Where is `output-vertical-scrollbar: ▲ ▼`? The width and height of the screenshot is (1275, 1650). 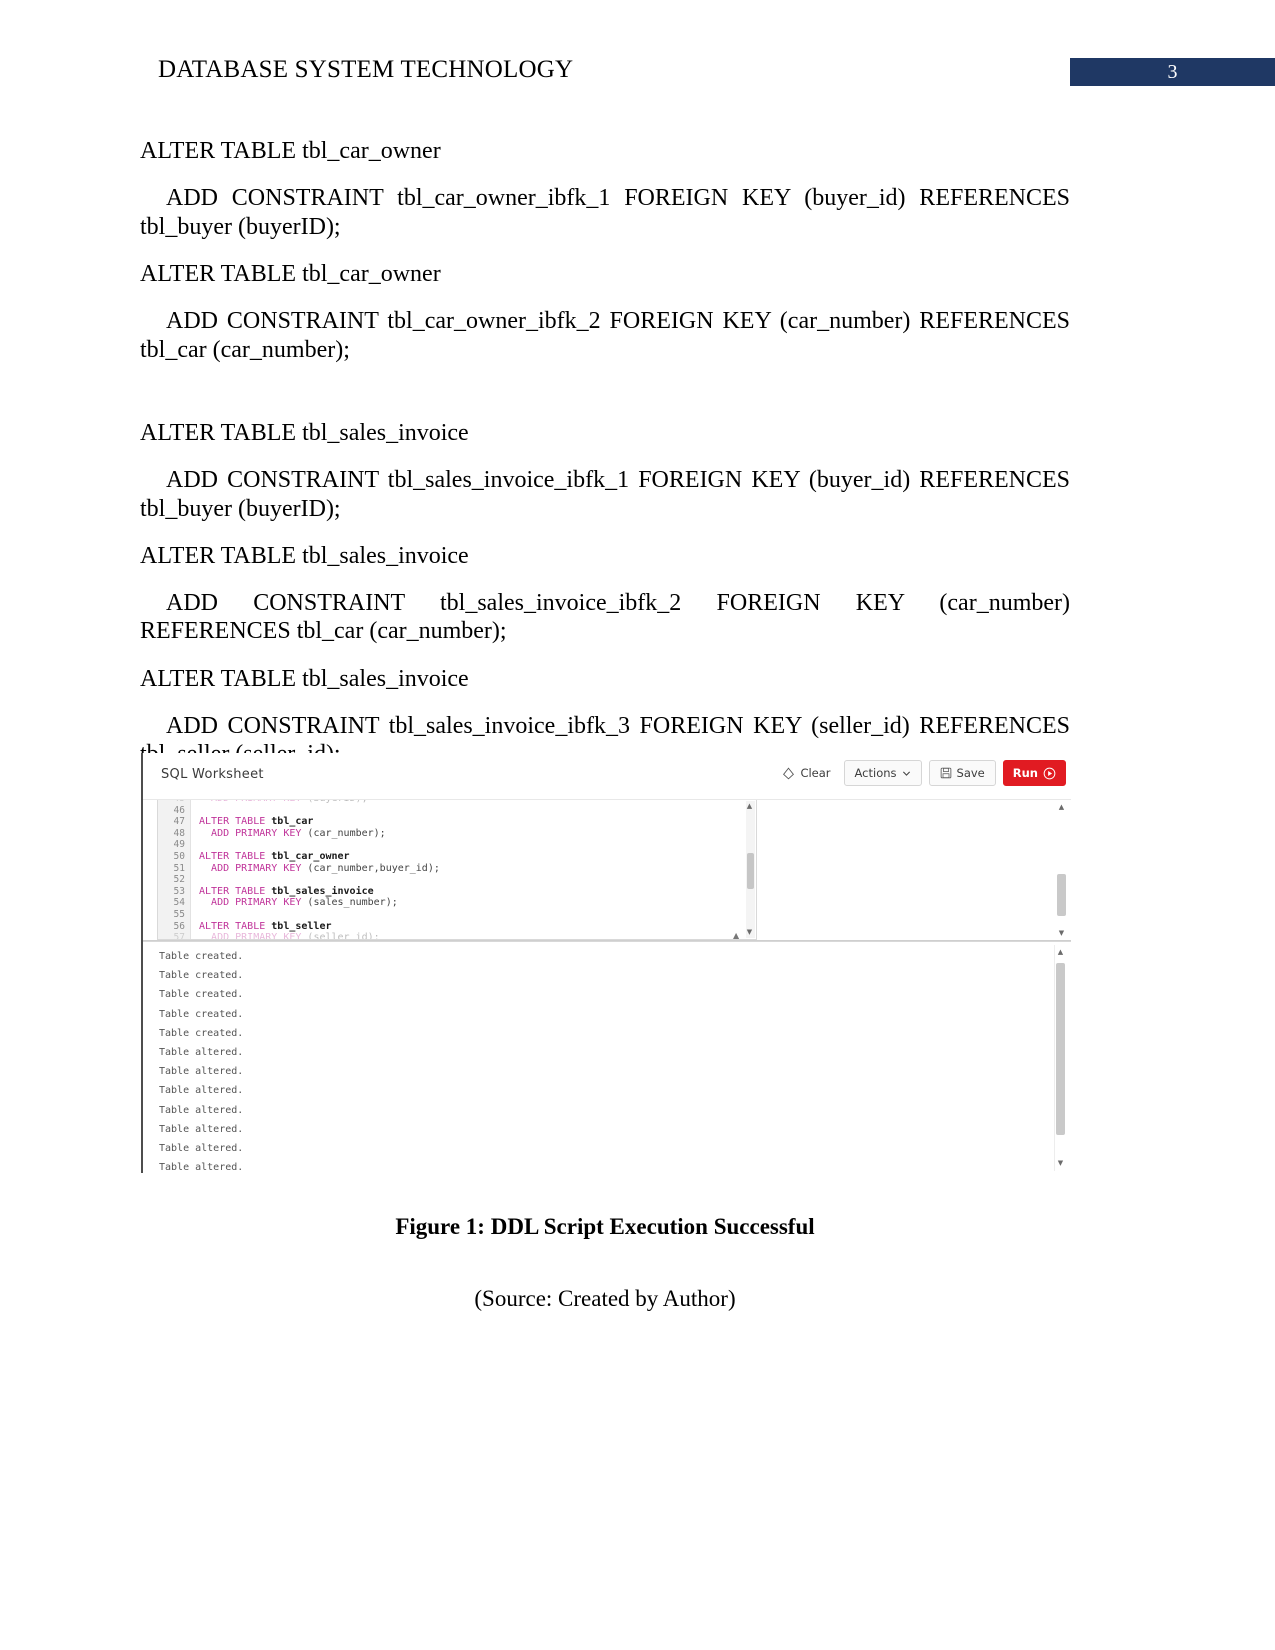
output-vertical-scrollbar: ▲ ▼ is located at coordinates (1060, 1058).